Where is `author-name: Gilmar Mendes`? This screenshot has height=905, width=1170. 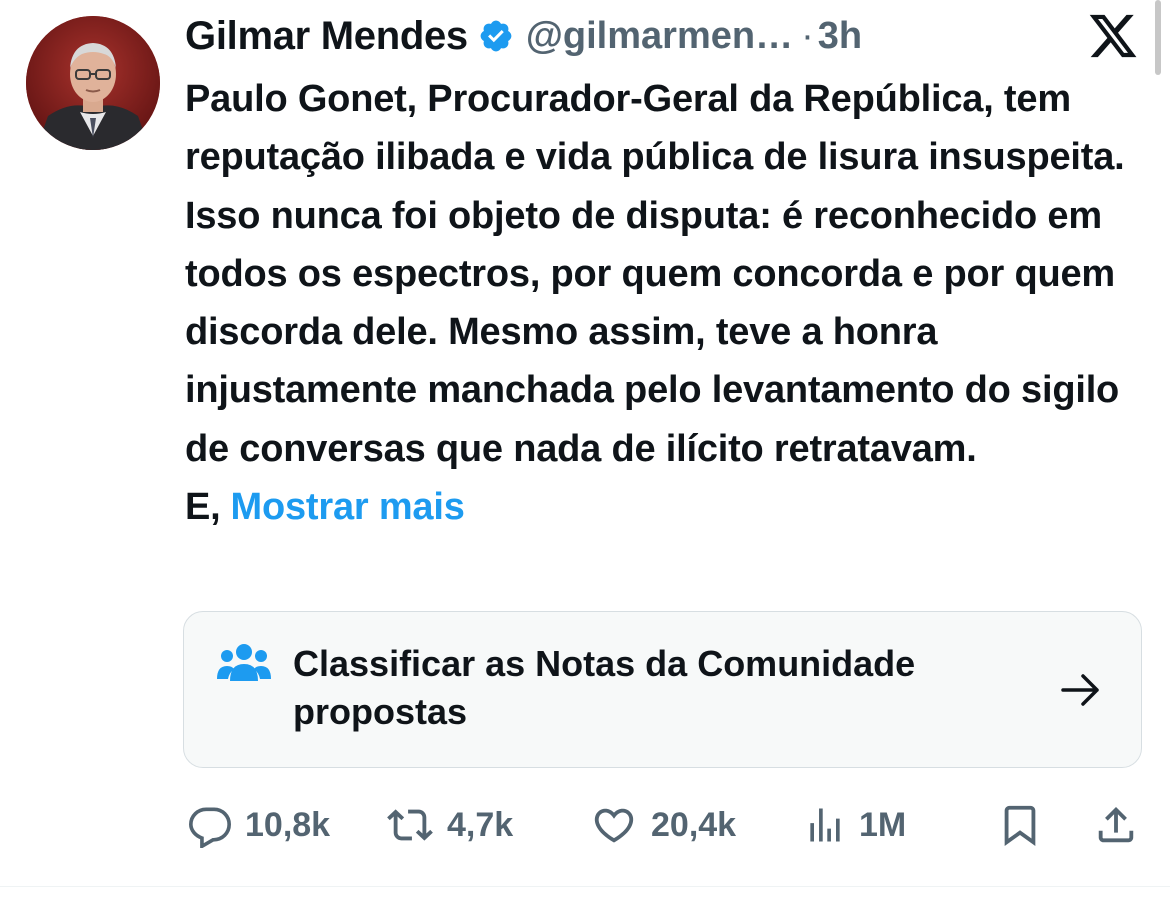
author-name: Gilmar Mendes is located at coordinates (326, 36).